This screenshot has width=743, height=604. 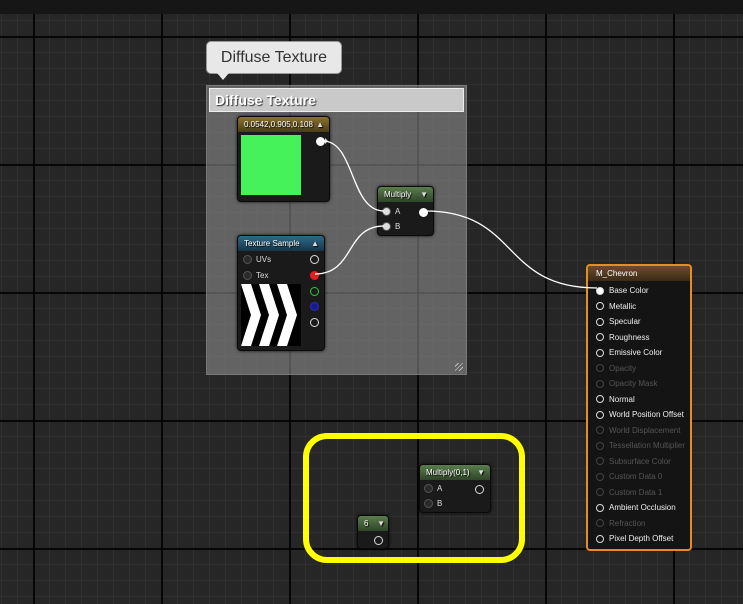 What do you see at coordinates (511, 249) in the screenshot?
I see `wire-multiply-to-base-color` at bounding box center [511, 249].